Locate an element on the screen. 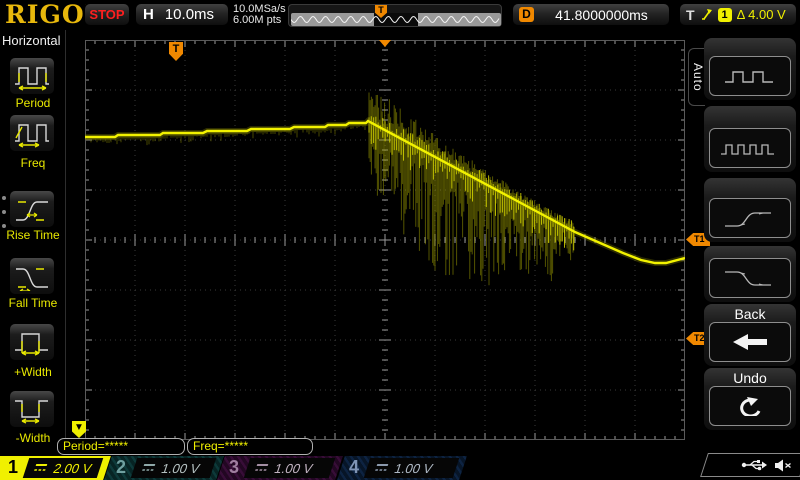  undo-label: Undo is located at coordinates (750, 378).